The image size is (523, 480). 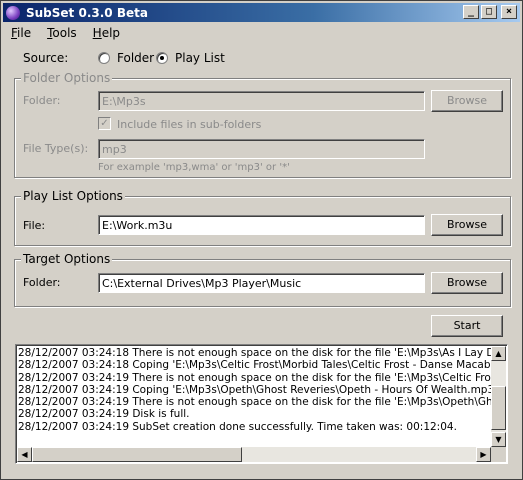 What do you see at coordinates (467, 225) in the screenshot?
I see `playlist-browse-button: Browse` at bounding box center [467, 225].